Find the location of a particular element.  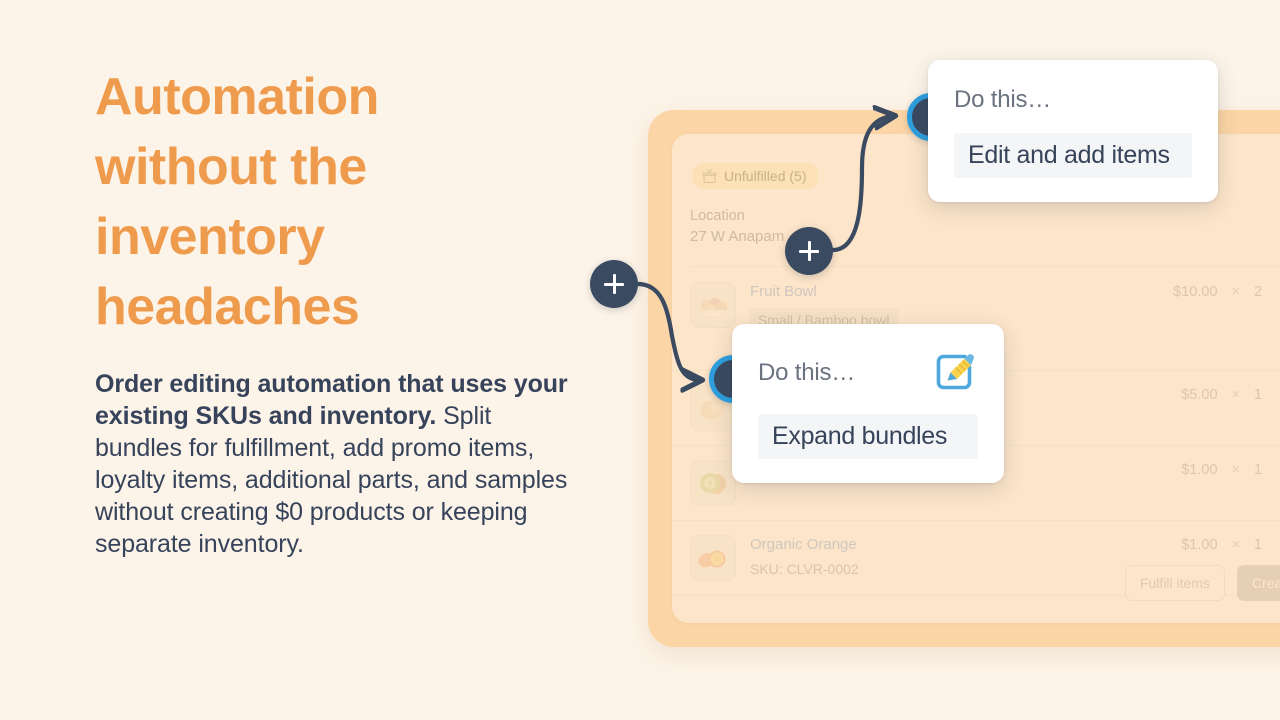

location-block: Location 27 W Anapam is located at coordinates (985, 236).